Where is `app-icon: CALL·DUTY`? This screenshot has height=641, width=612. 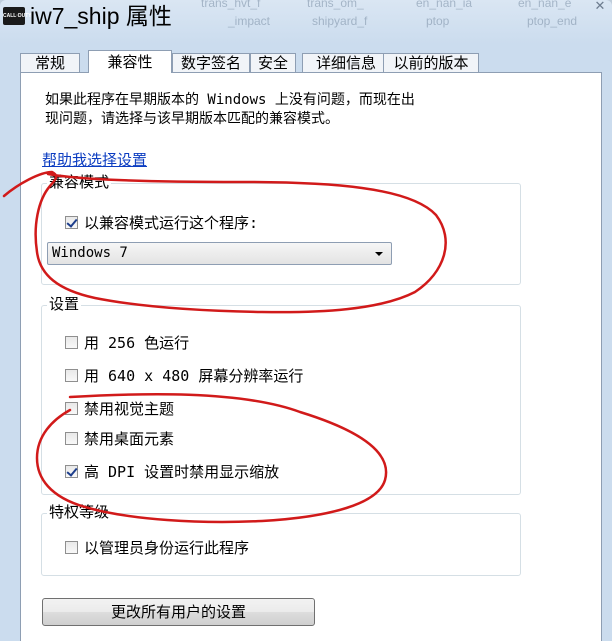
app-icon: CALL·DUTY is located at coordinates (17, 16).